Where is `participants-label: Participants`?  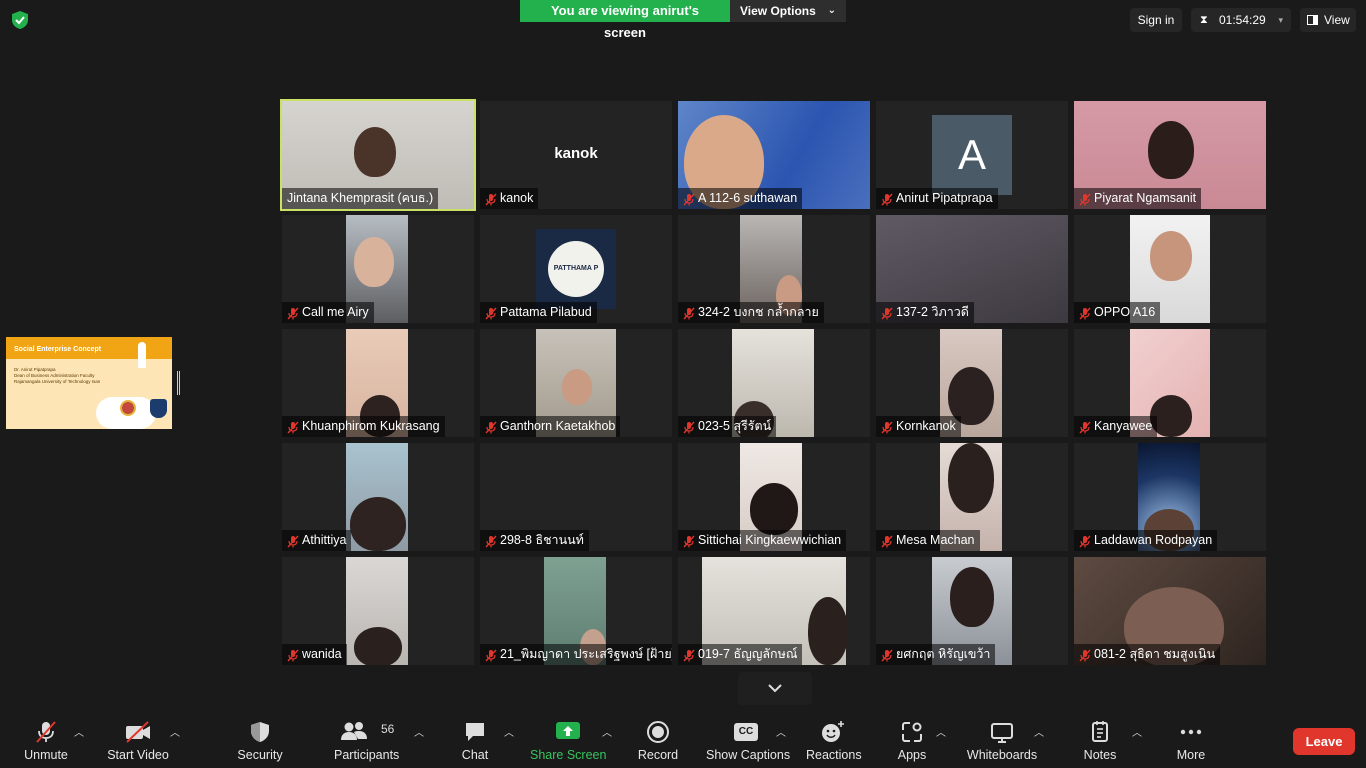
participants-label: Participants is located at coordinates (367, 755).